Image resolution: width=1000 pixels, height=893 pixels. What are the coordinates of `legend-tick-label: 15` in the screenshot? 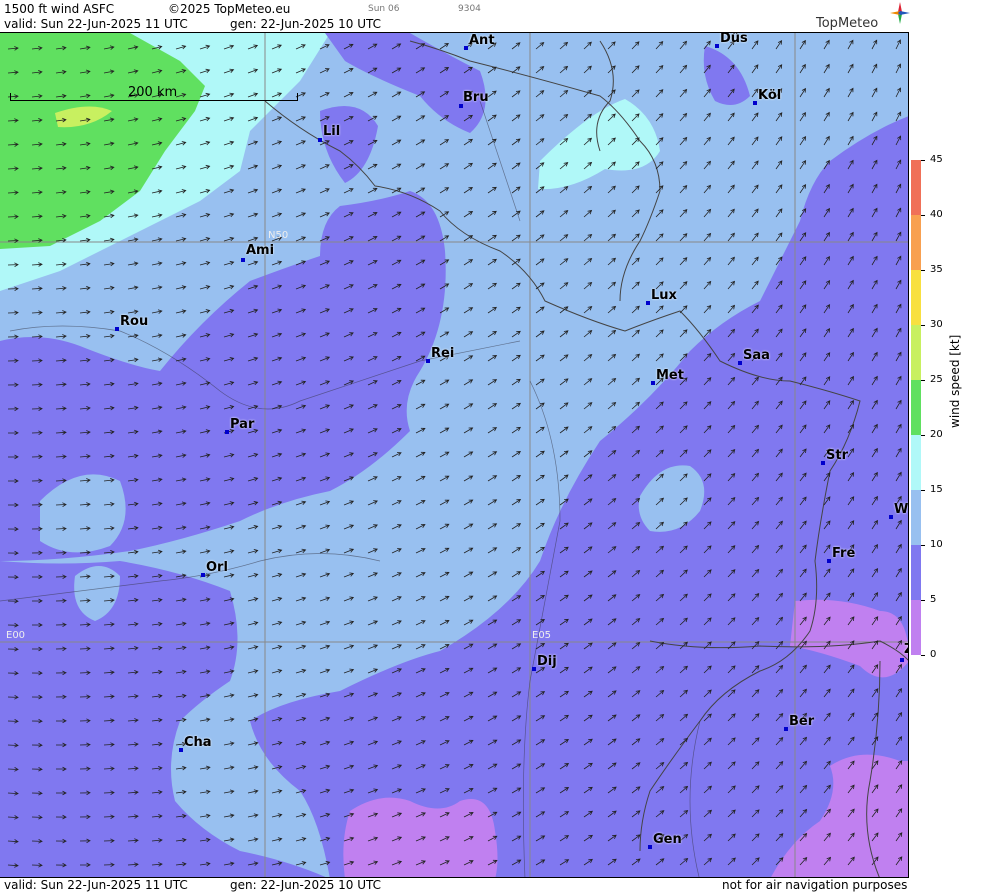 It's located at (936, 489).